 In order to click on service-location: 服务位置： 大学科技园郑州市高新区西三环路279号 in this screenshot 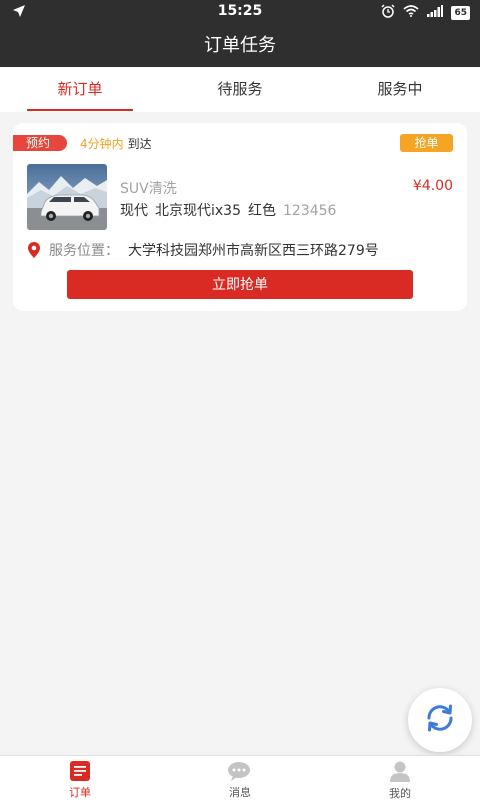, I will do `click(203, 250)`.